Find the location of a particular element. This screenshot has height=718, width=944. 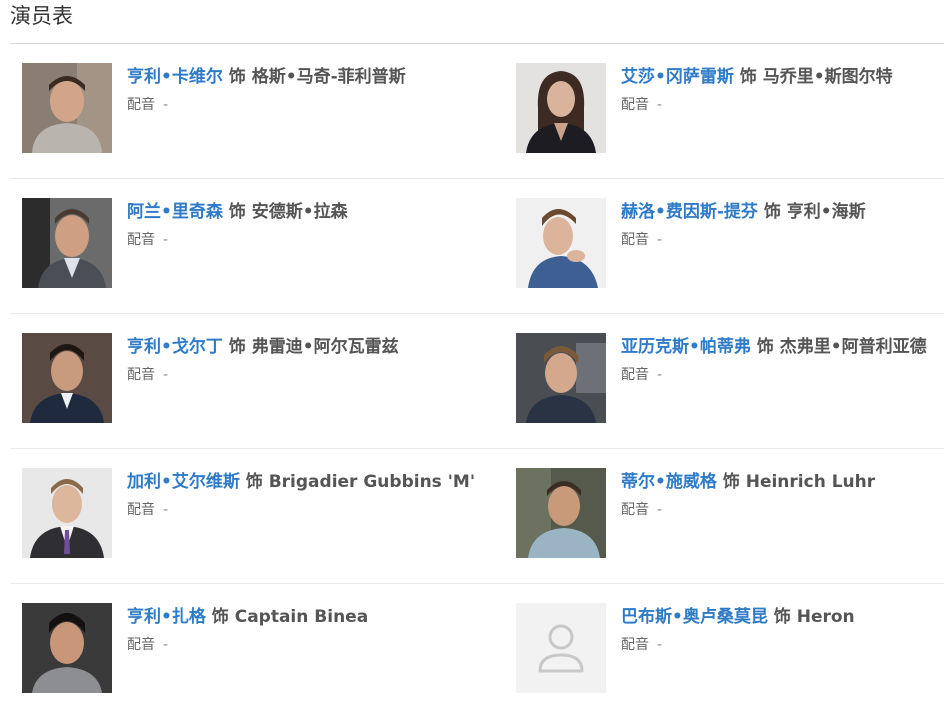

cast-name-line: 亚历克斯•帕蒂弗 饰 杰弗里•阿普利亚德 is located at coordinates (774, 347).